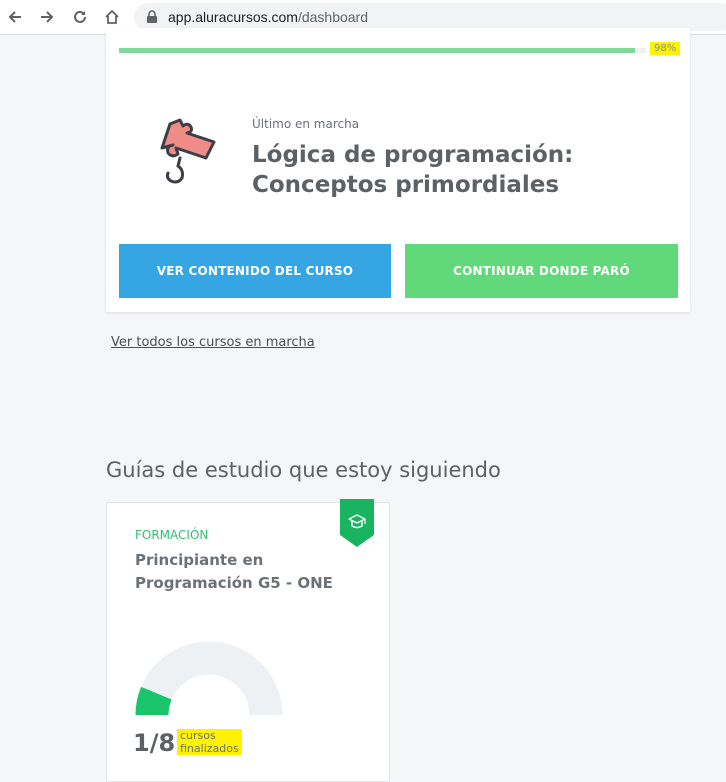 The height and width of the screenshot is (782, 726). I want to click on all-courses-link: Ver todos los cursos en marcha, so click(213, 342).